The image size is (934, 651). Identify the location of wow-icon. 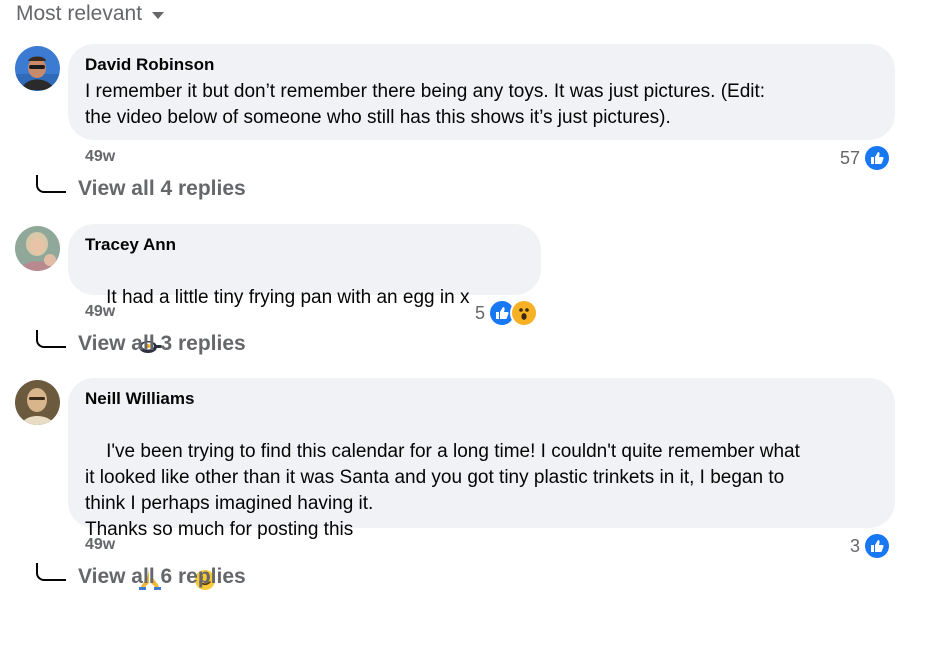
(524, 313).